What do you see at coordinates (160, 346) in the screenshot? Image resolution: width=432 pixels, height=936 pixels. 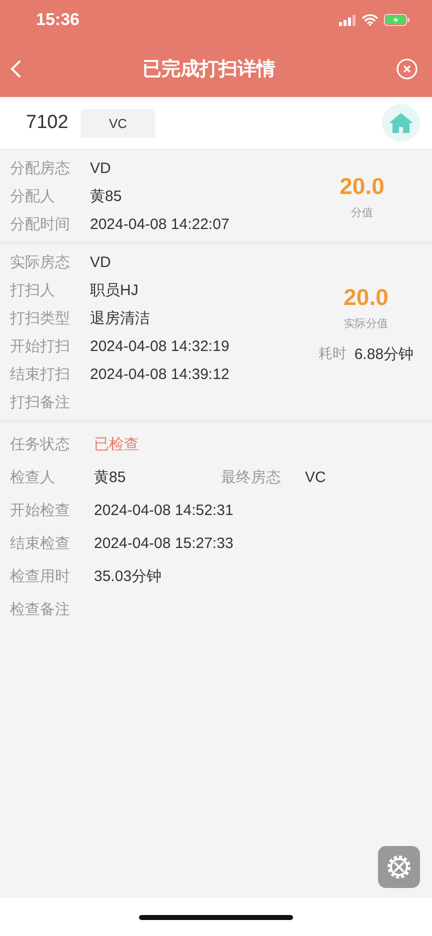 I see `field-value: 2024-04-08 14:32:19` at bounding box center [160, 346].